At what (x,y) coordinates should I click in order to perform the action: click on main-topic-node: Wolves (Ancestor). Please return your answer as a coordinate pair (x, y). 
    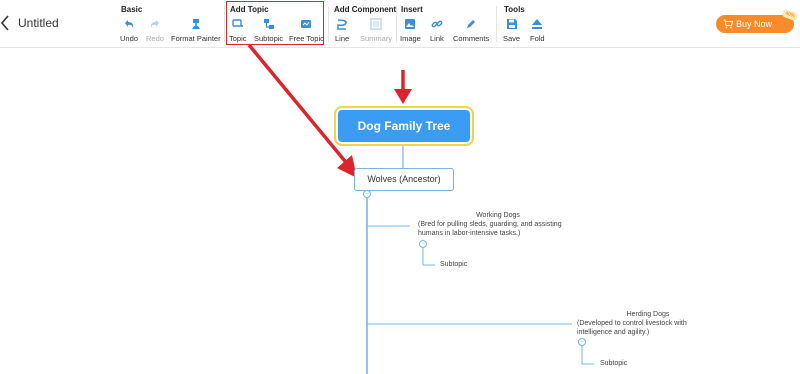
    Looking at the image, I should click on (404, 179).